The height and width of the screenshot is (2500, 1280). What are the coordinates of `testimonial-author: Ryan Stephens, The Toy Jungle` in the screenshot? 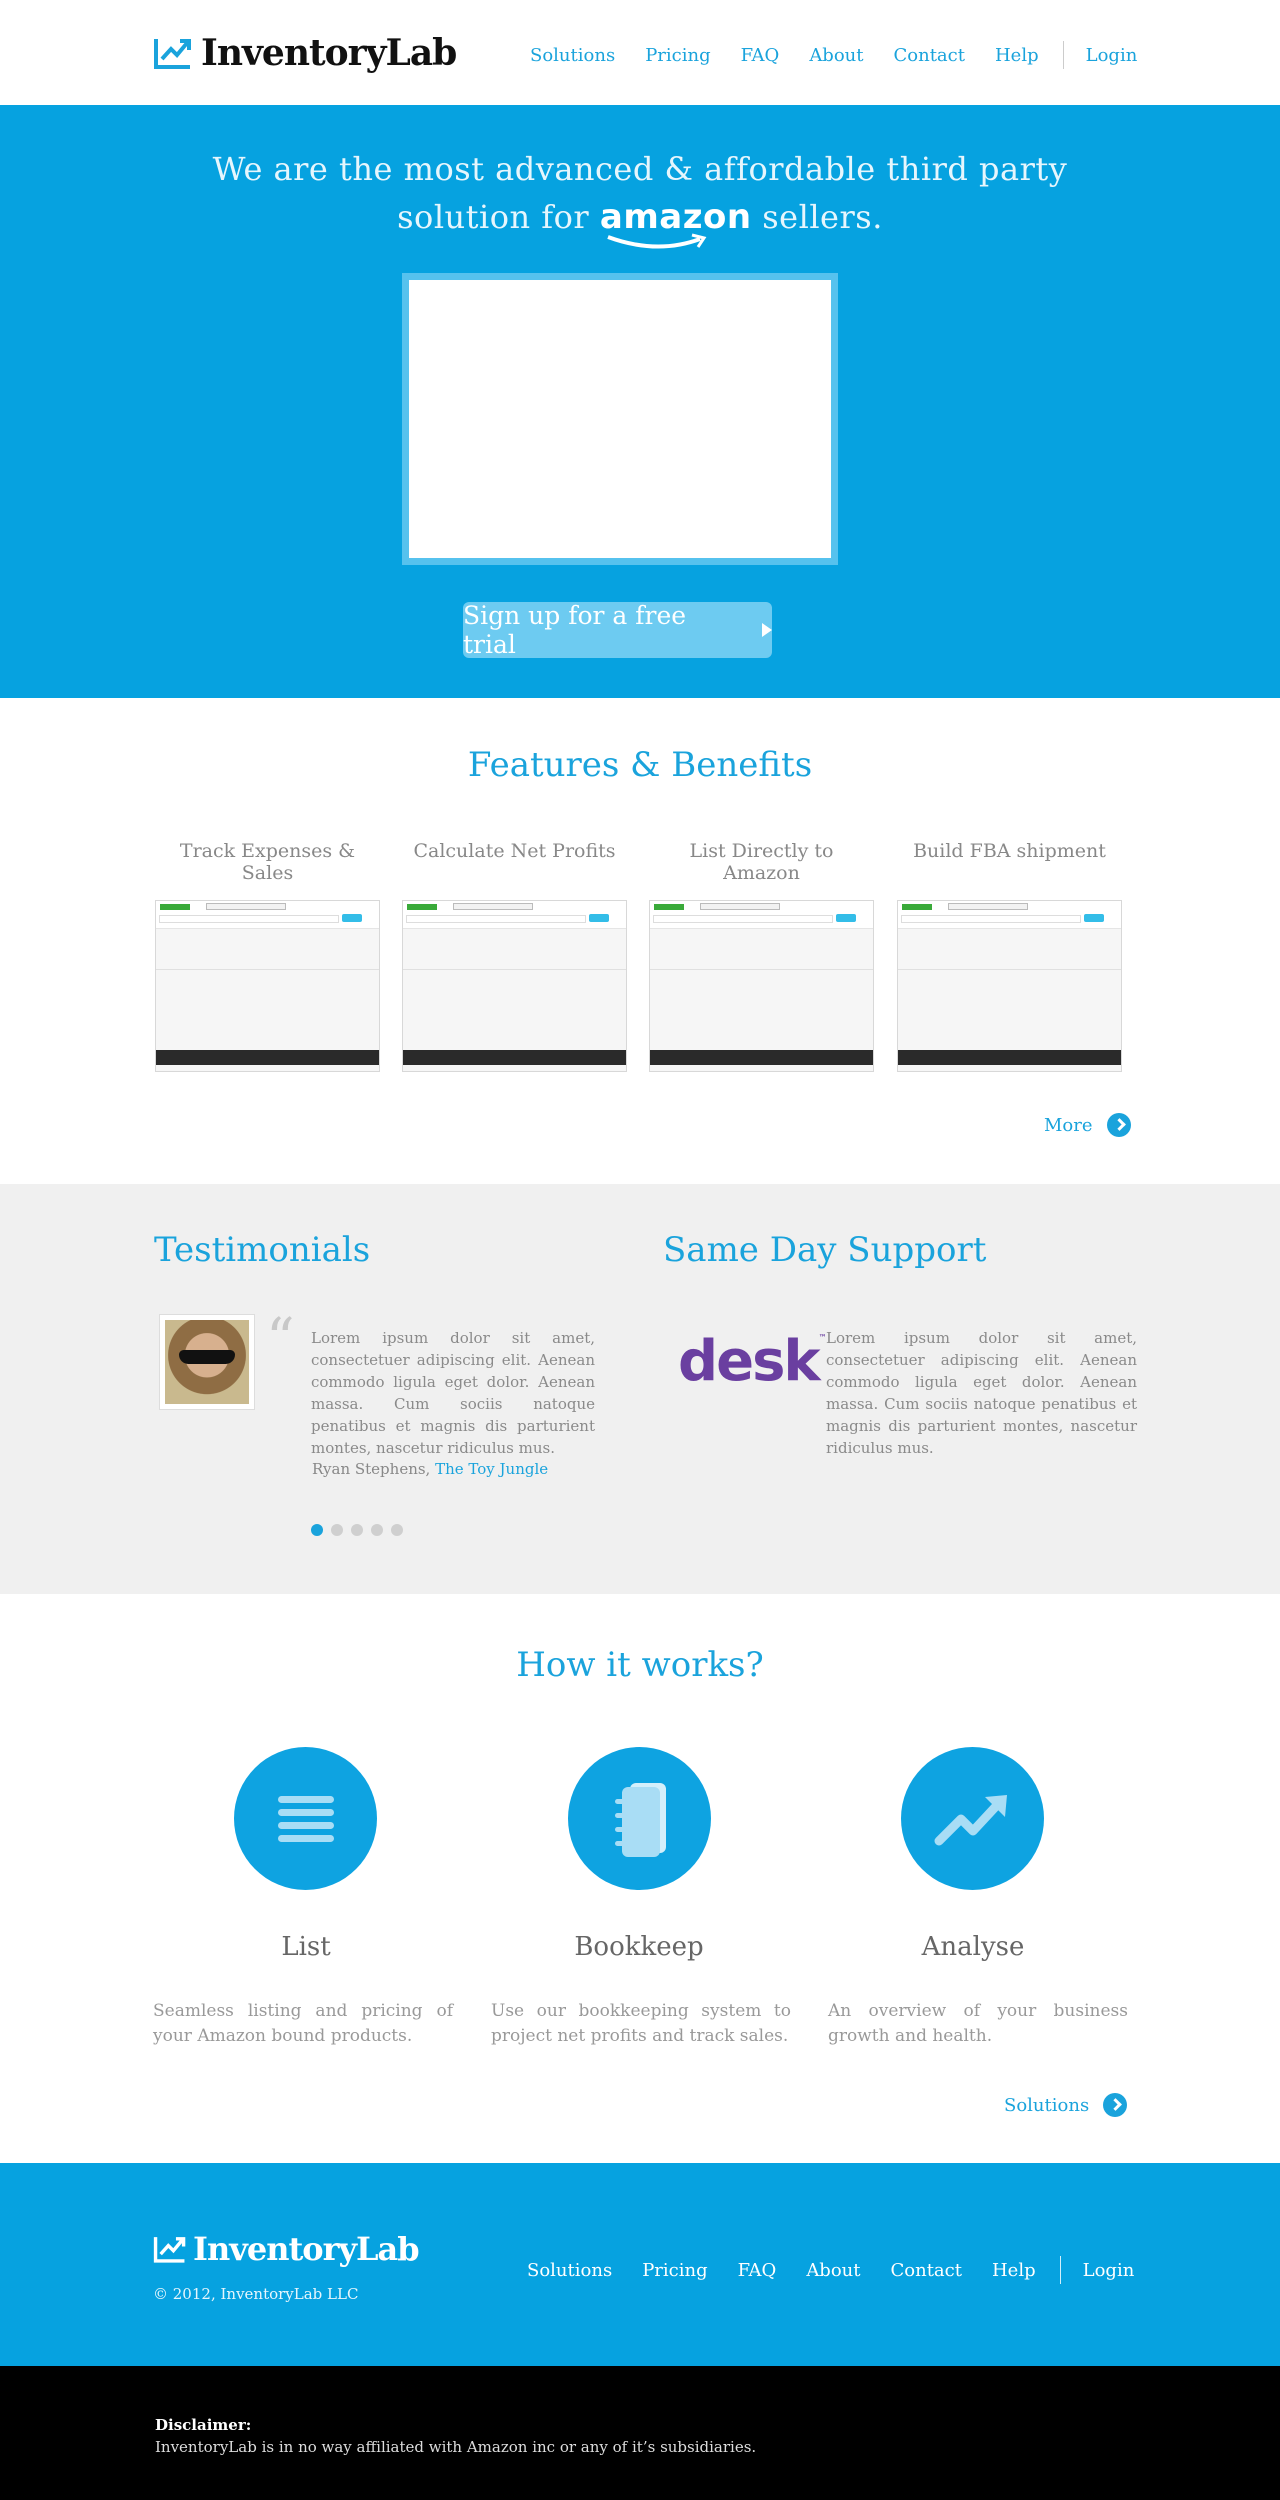 It's located at (430, 1469).